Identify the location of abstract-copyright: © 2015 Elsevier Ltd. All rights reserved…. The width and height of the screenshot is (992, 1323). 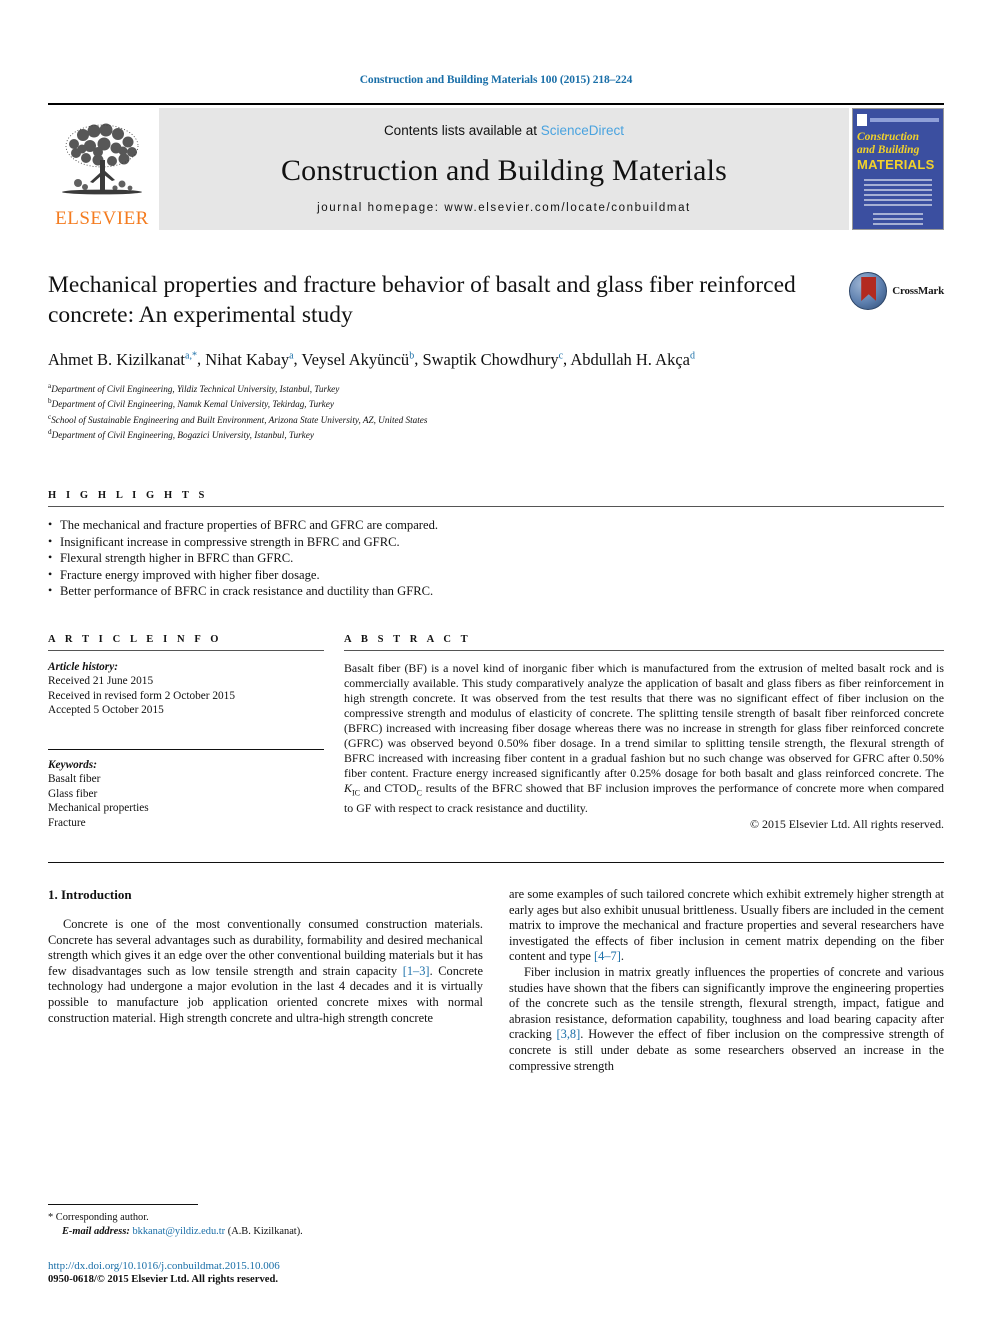
(847, 823).